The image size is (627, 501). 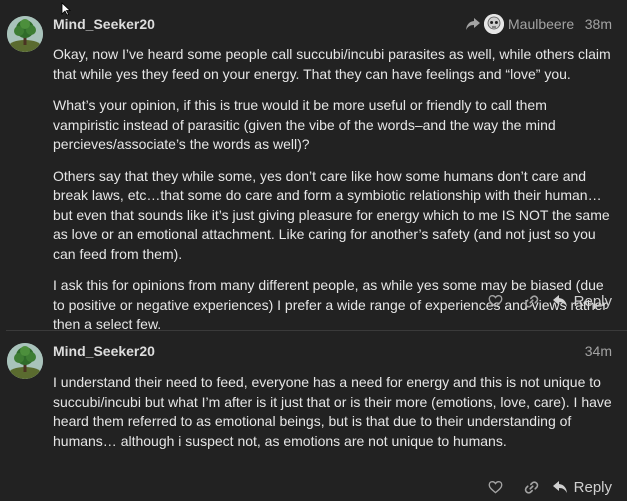 What do you see at coordinates (541, 24) in the screenshot?
I see `reply-to-username: Maulbeere` at bounding box center [541, 24].